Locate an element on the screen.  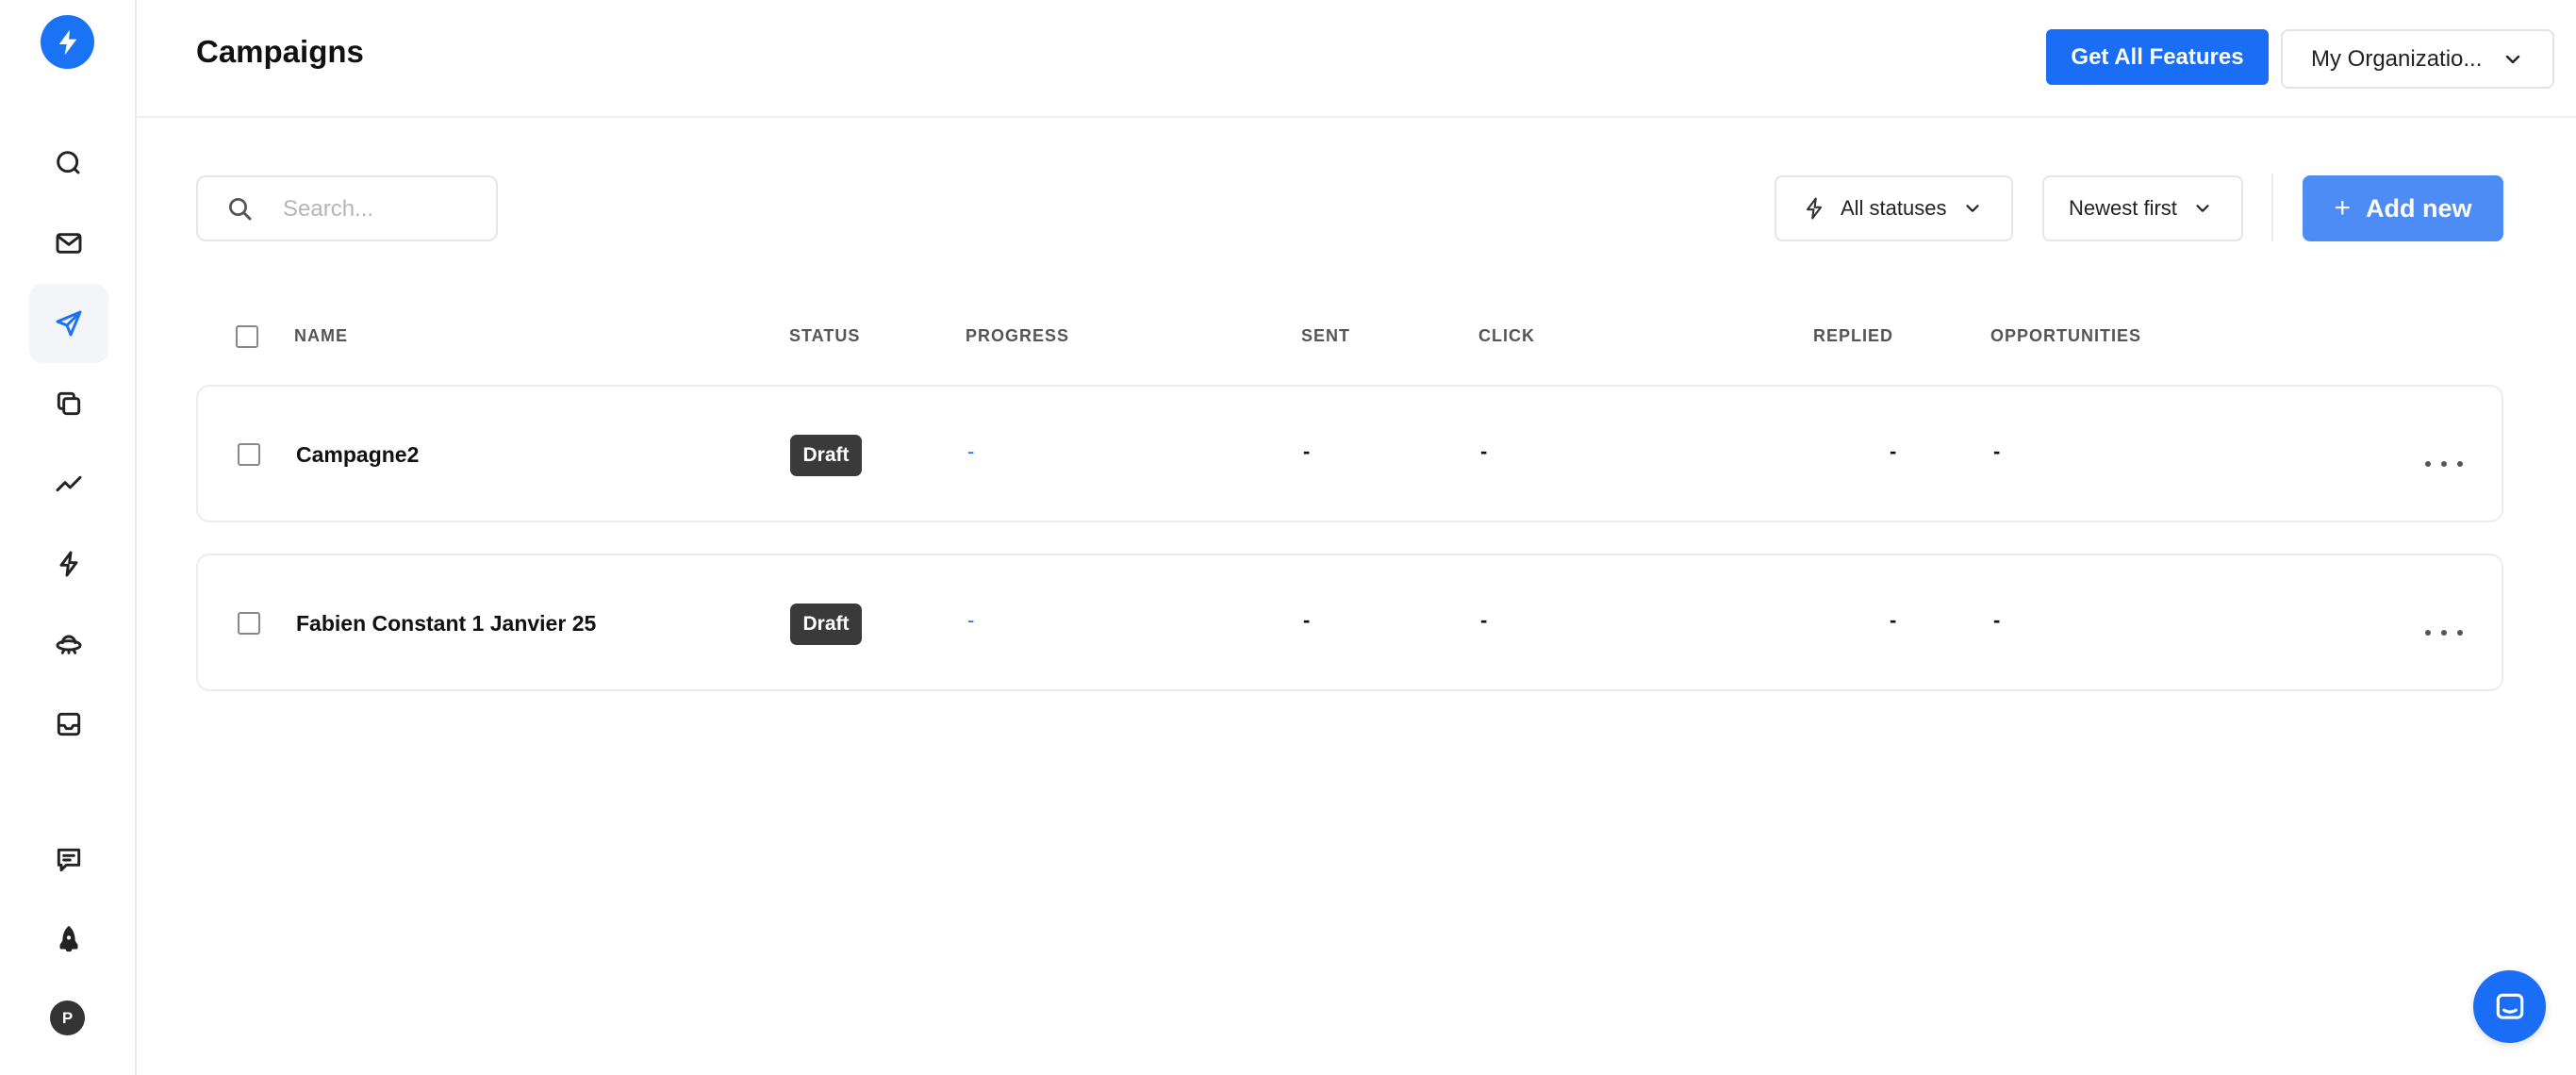
sidebar-item-unibox is located at coordinates (68, 724).